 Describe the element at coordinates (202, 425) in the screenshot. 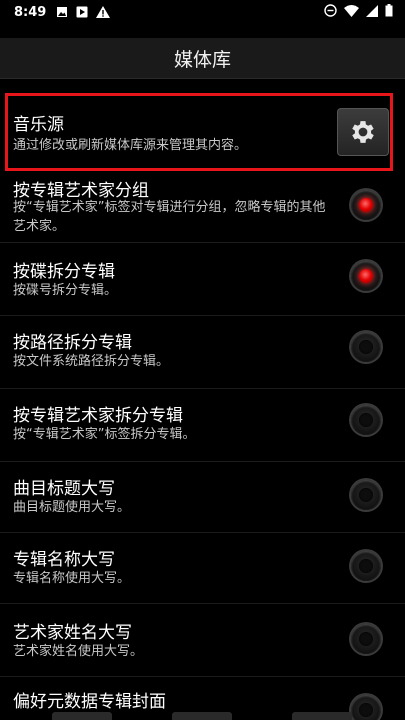

I see `option-row-split-by-album-artist: 按专辑艺术家拆分专辑 按“专辑艺术家”标签拆分专辑。` at that location.